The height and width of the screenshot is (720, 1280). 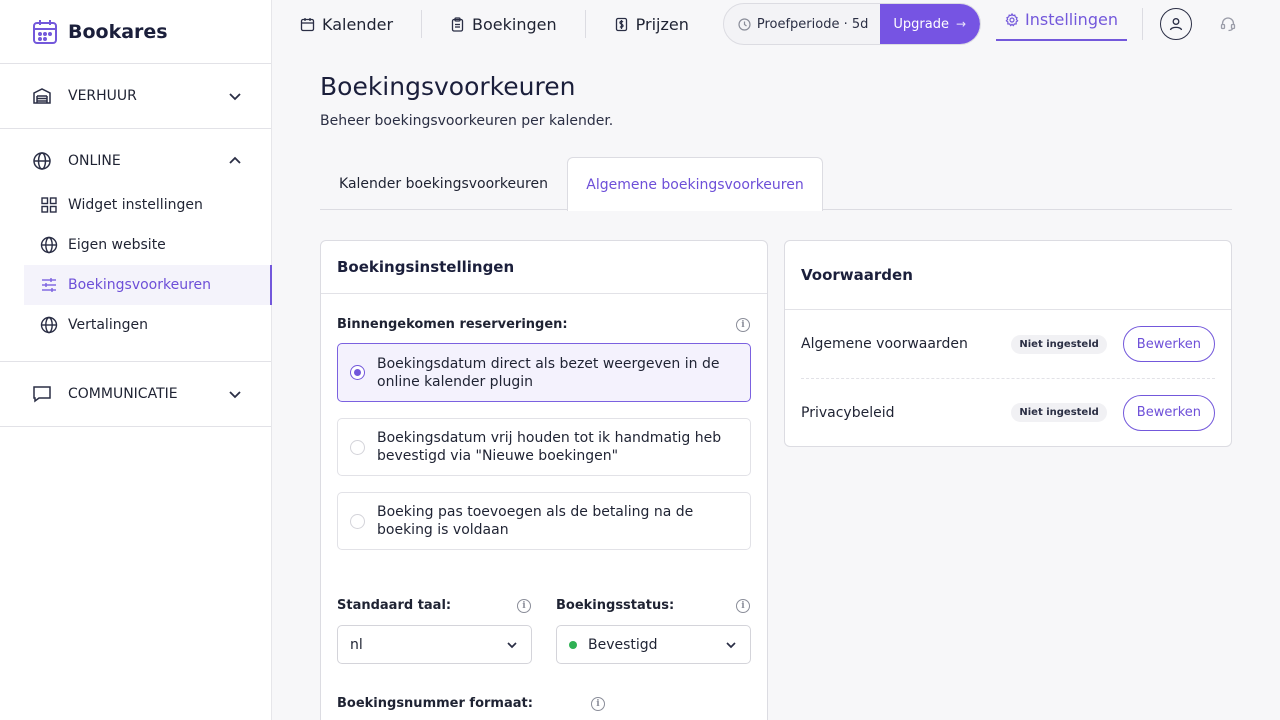 What do you see at coordinates (135, 161) in the screenshot?
I see `sidebar-toggle-online: ONLINE` at bounding box center [135, 161].